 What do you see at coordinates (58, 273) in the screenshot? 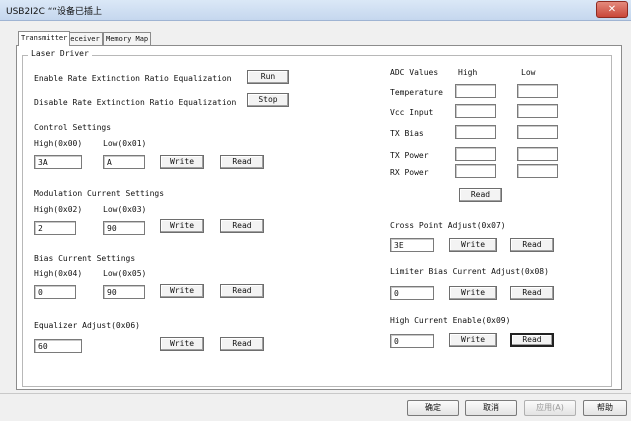
I see `bias-high-label: High(0x04)` at bounding box center [58, 273].